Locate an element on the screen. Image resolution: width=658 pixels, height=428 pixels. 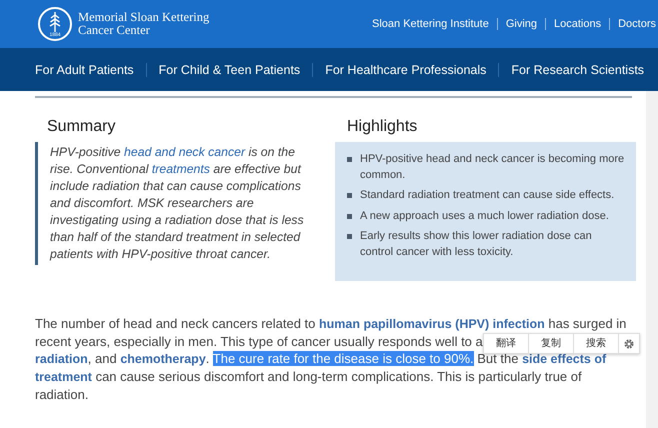
toolbar-button: 搜索 is located at coordinates (596, 343).